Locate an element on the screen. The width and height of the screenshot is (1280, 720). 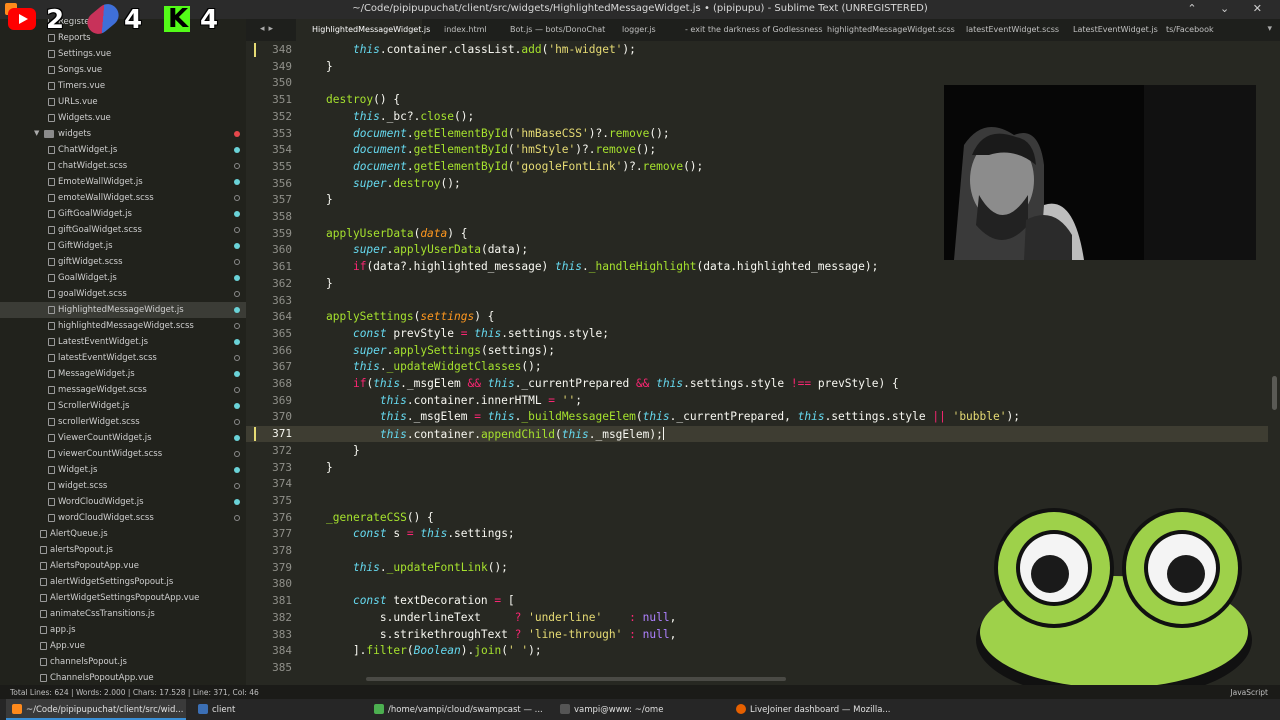
sidebar-file-item: LatestEventWidget.js is located at coordinates (123, 342).